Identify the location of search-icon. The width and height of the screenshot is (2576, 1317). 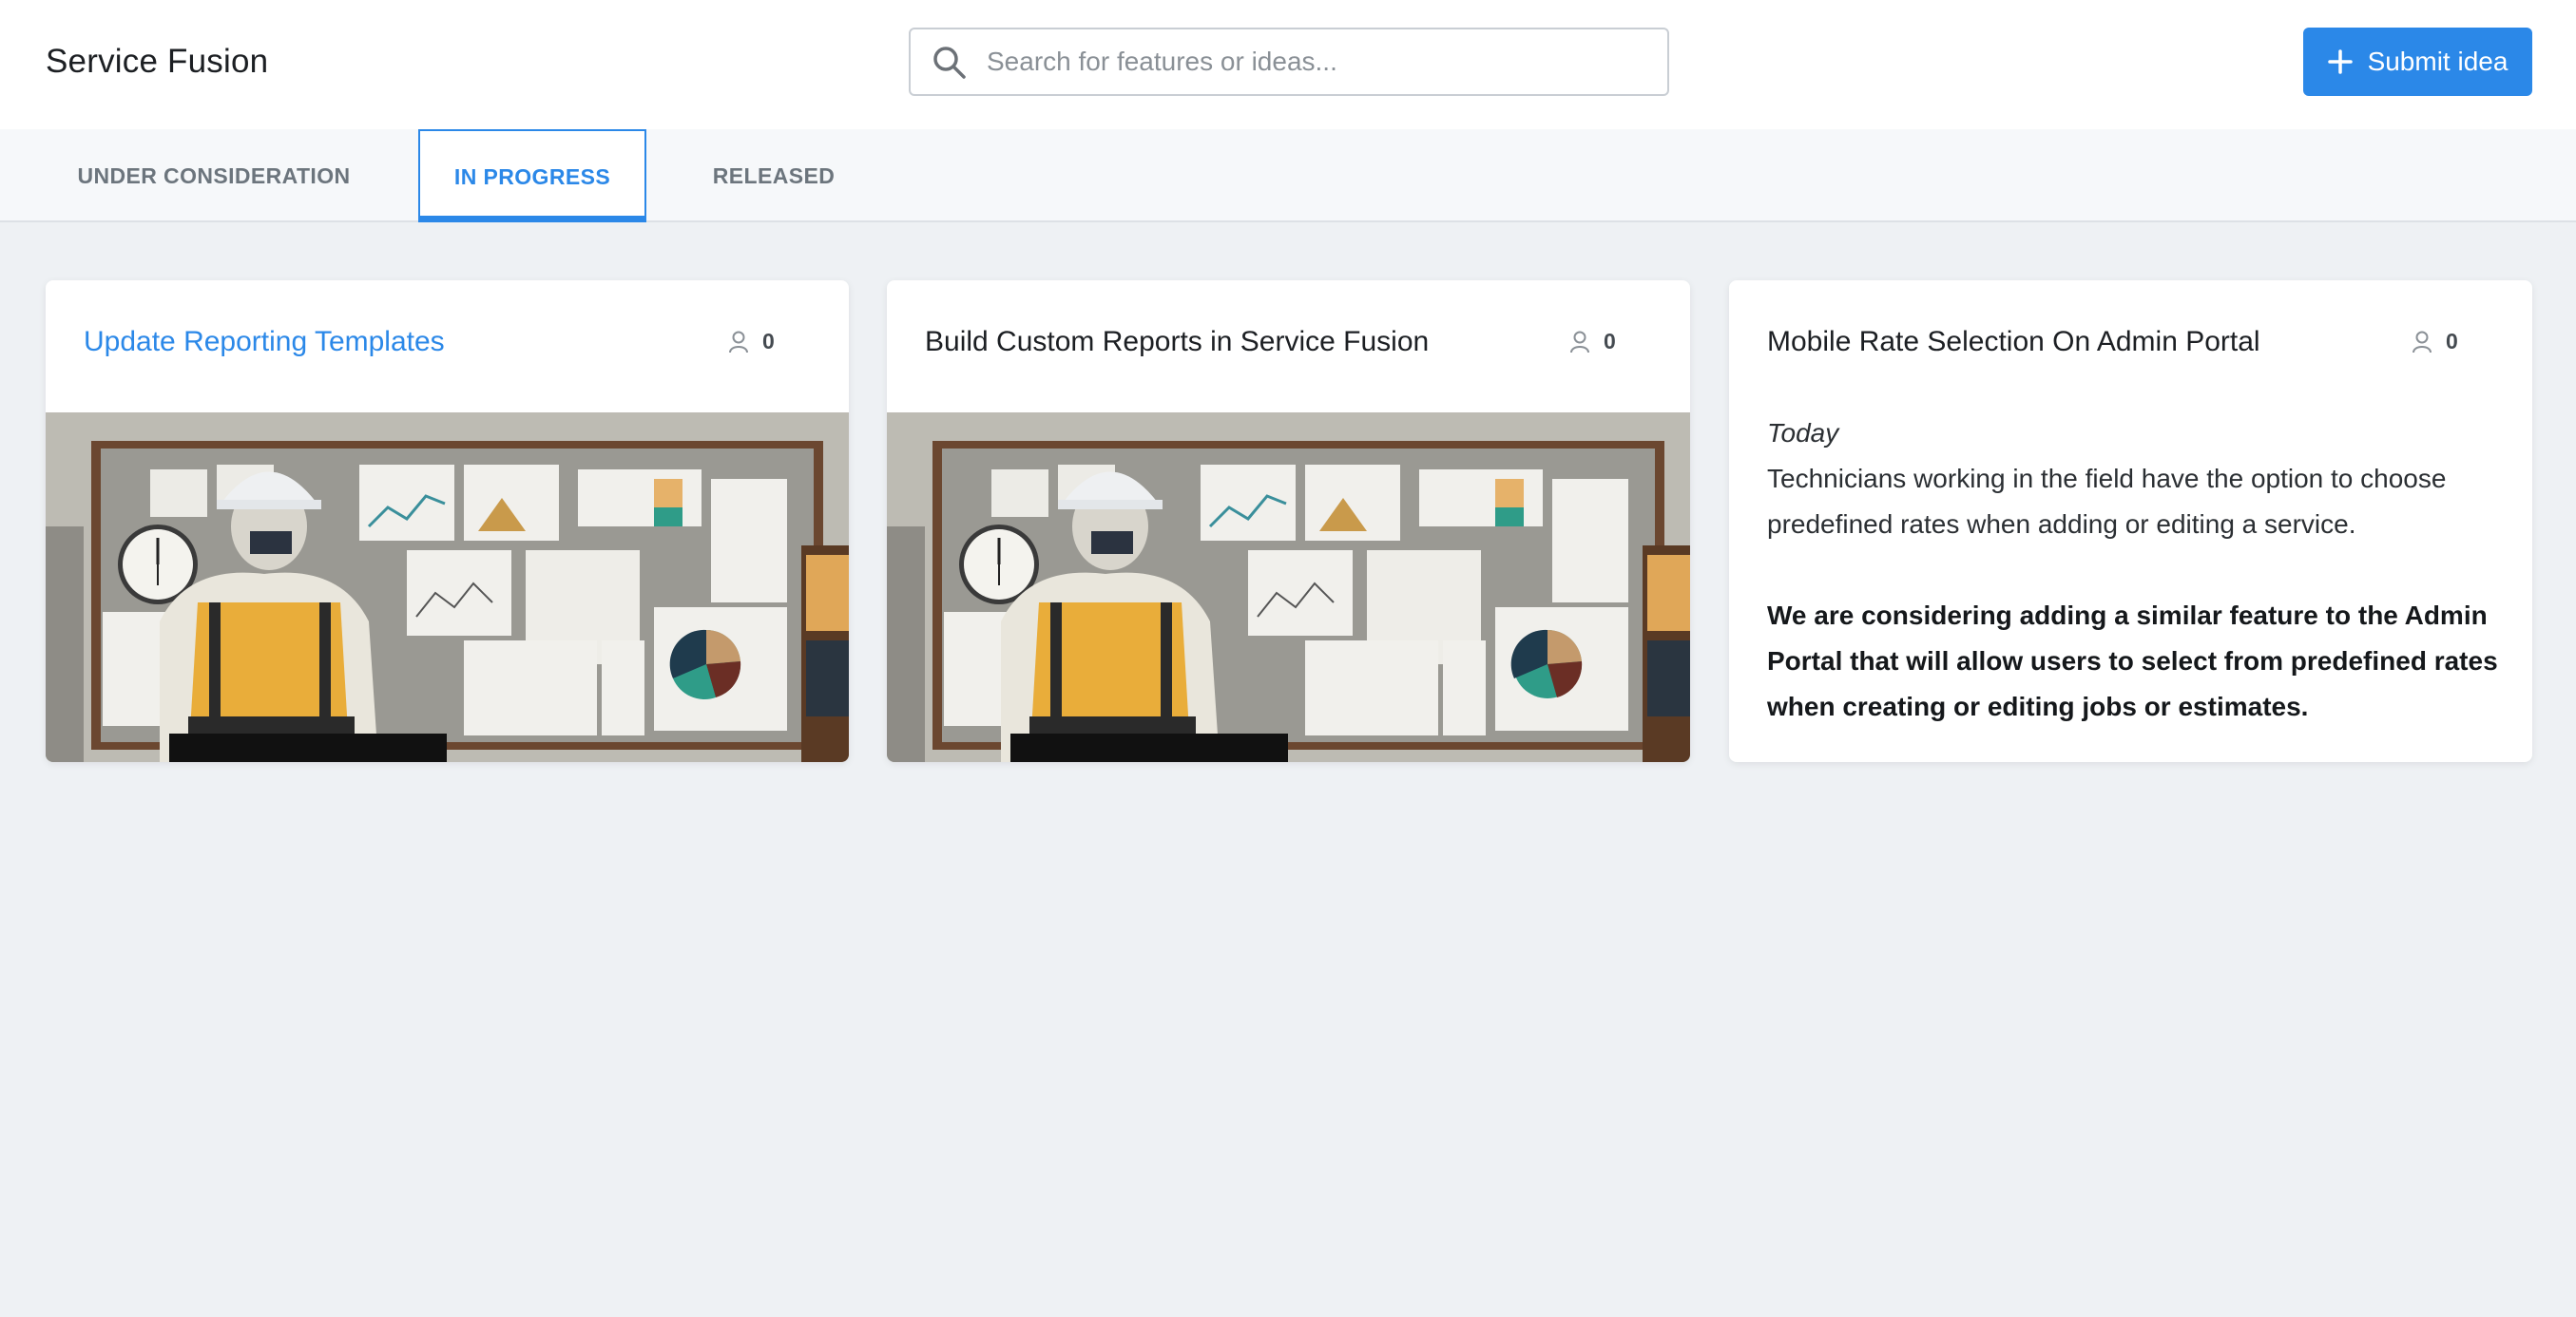
(950, 63).